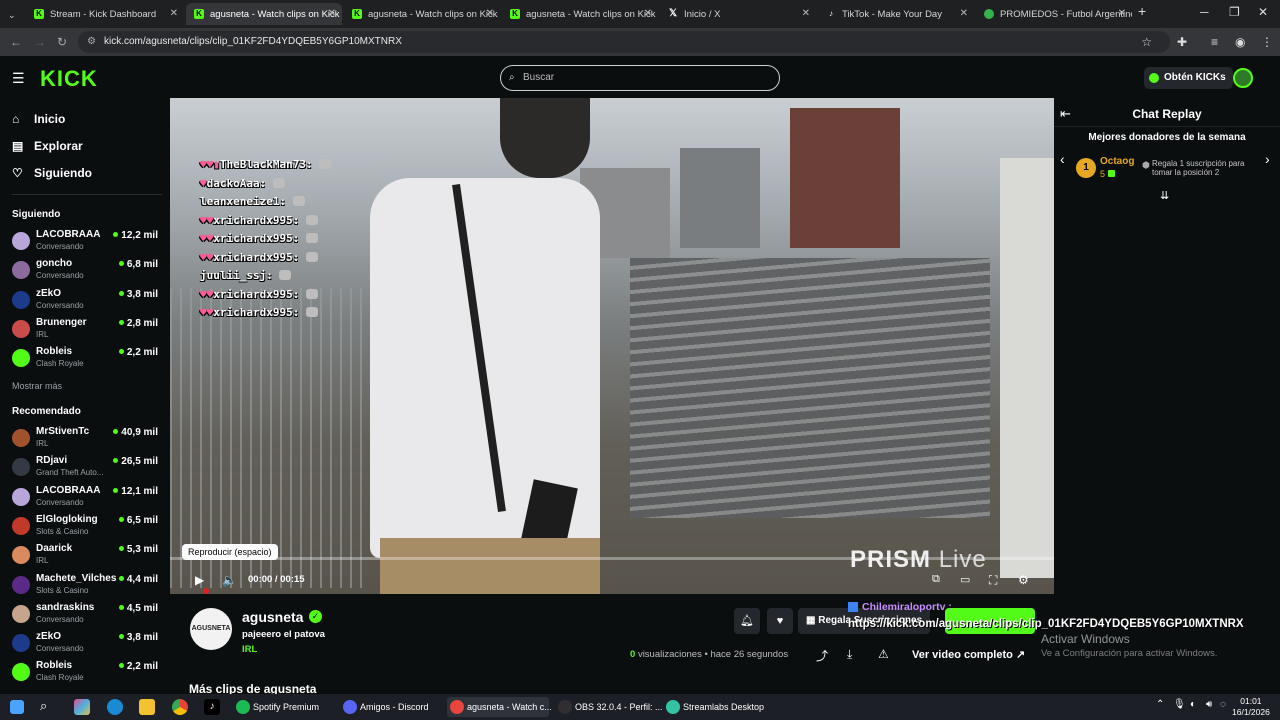 Image resolution: width=1280 pixels, height=720 pixels. What do you see at coordinates (311, 219) in the screenshot?
I see `emote-icon` at bounding box center [311, 219].